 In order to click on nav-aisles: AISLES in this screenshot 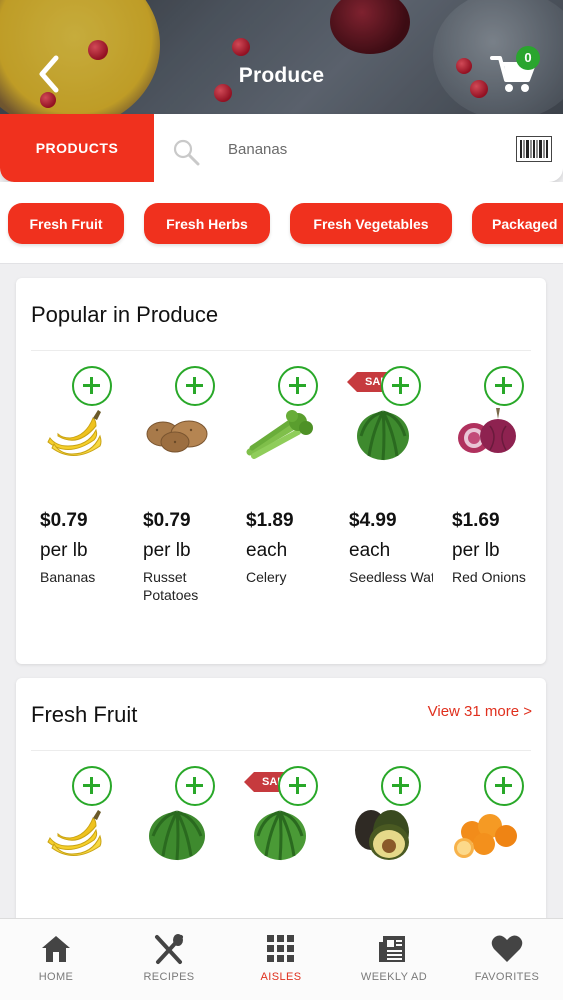, I will do `click(281, 961)`.